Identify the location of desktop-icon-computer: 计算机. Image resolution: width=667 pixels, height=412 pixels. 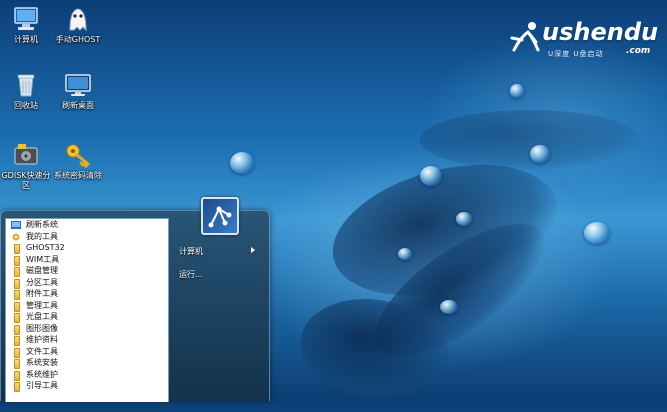
(26, 25).